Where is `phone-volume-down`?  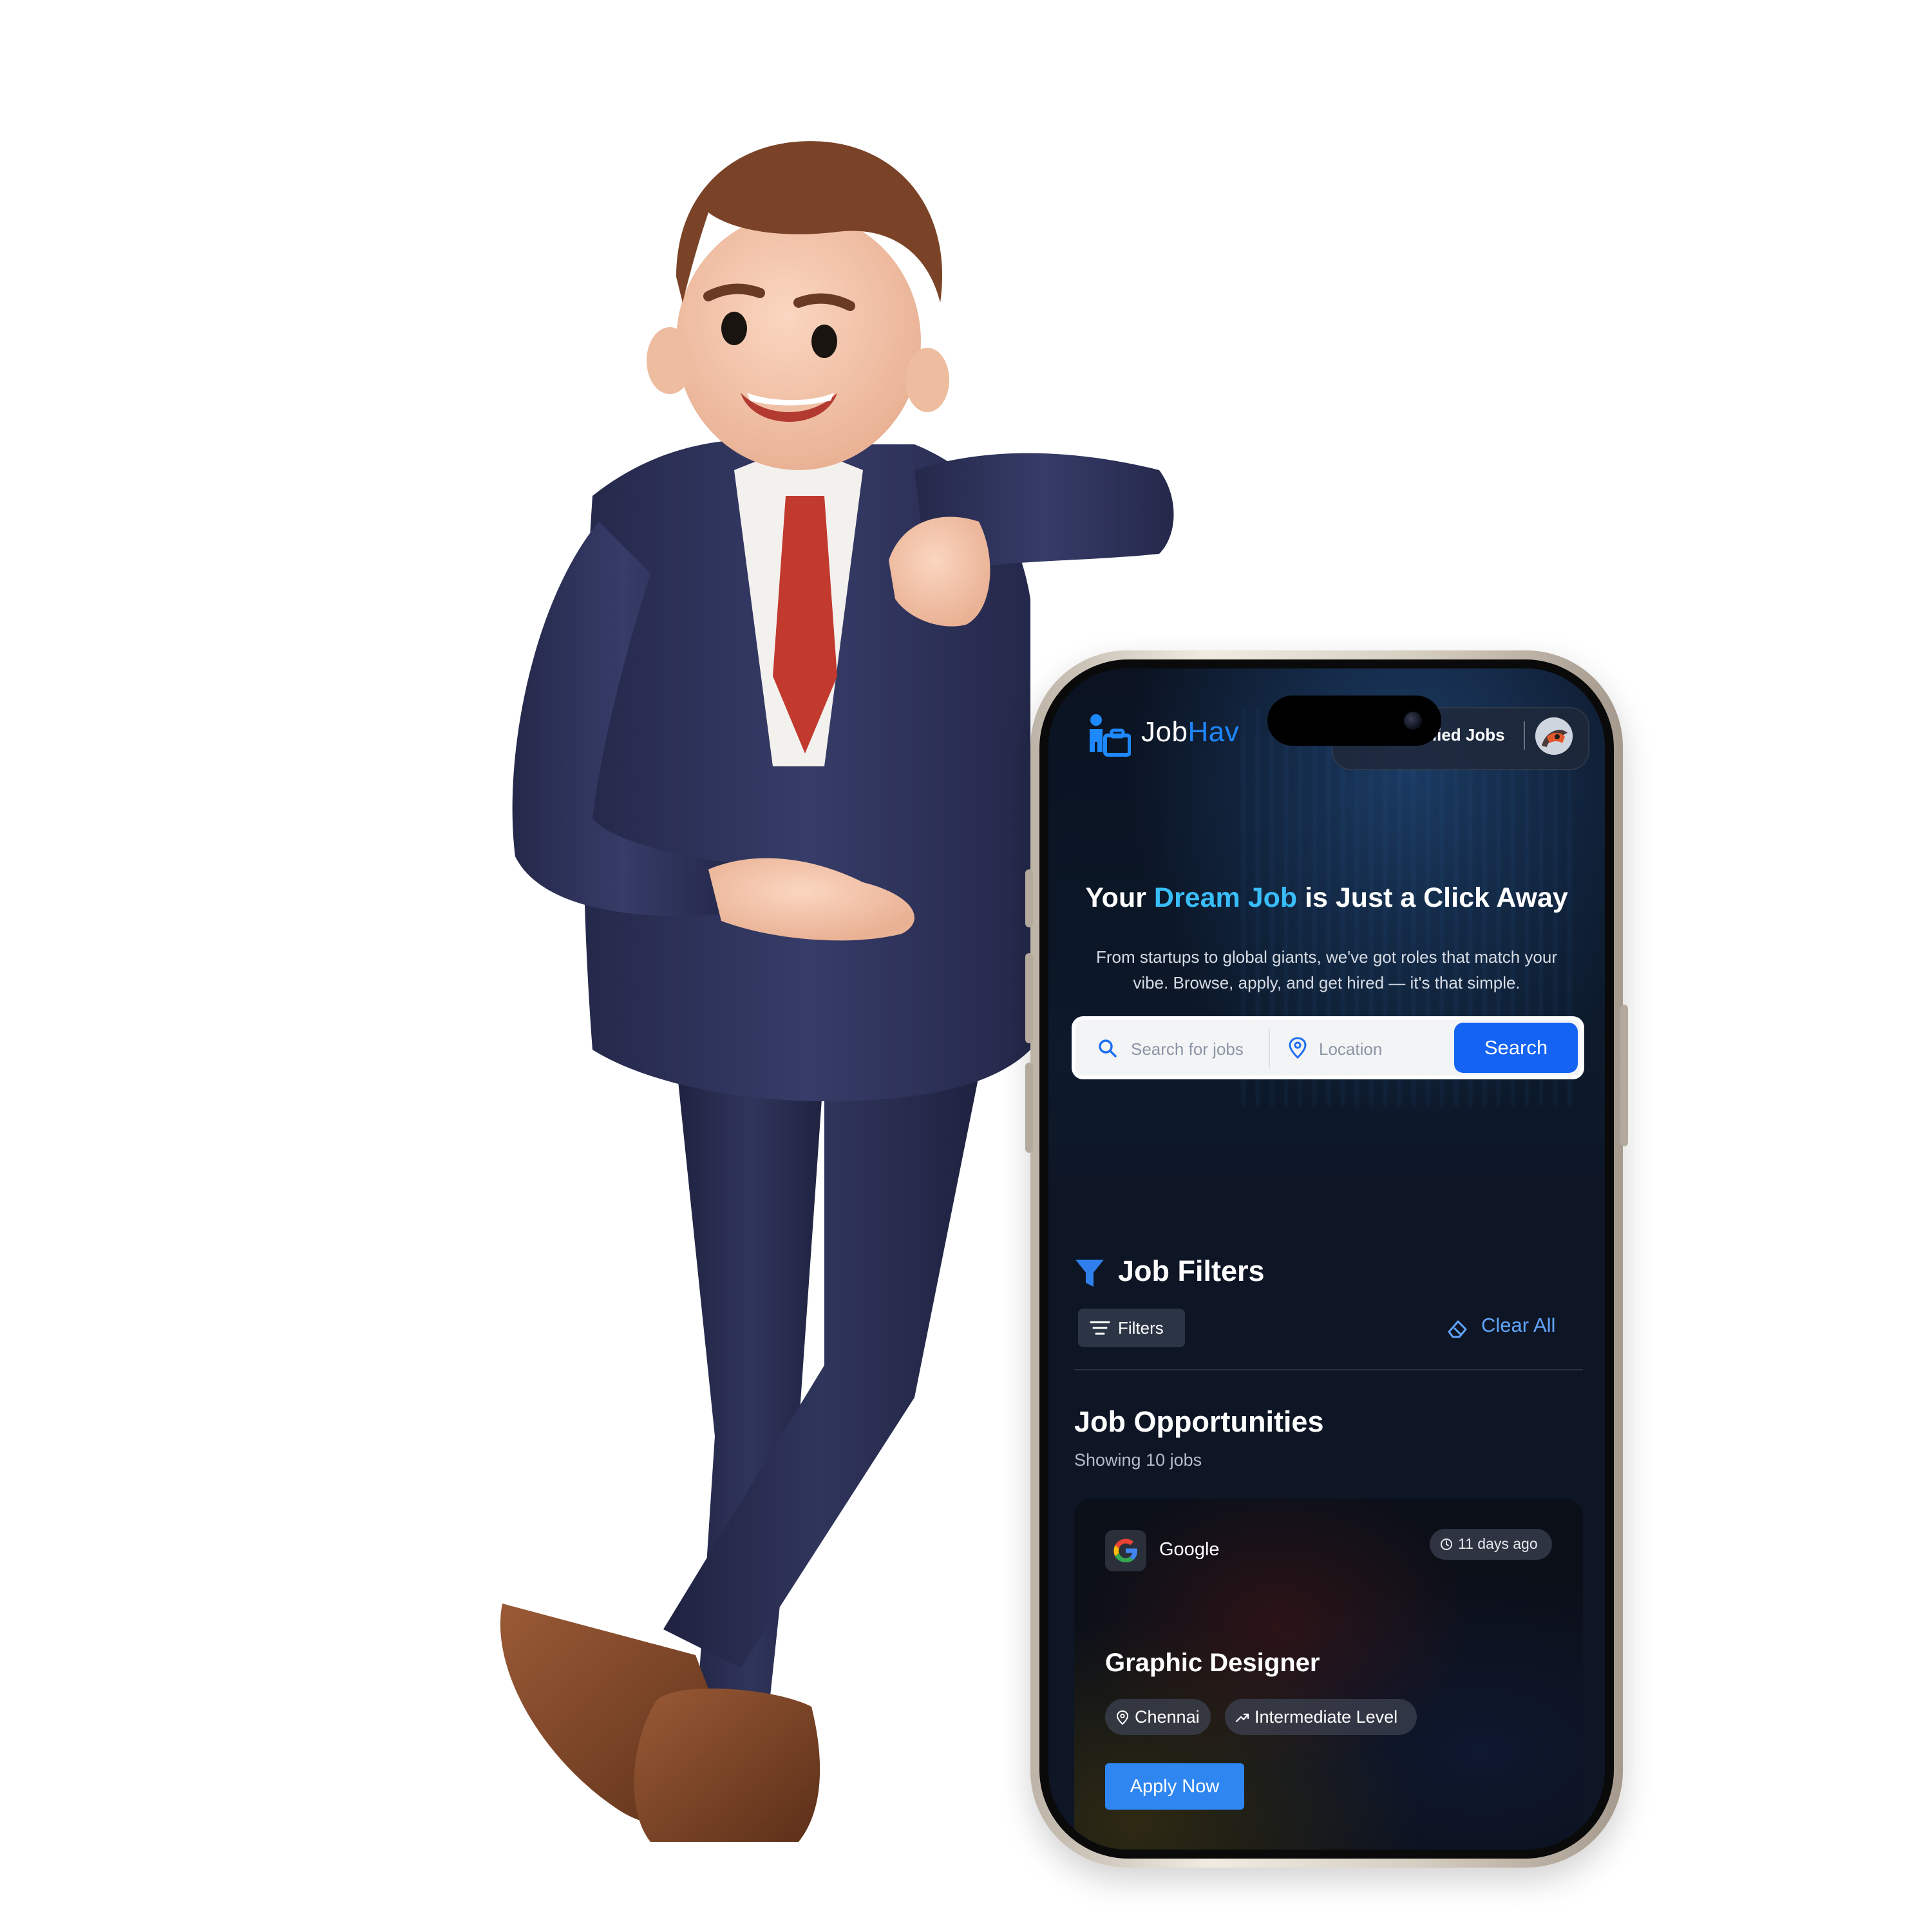 phone-volume-down is located at coordinates (1029, 1108).